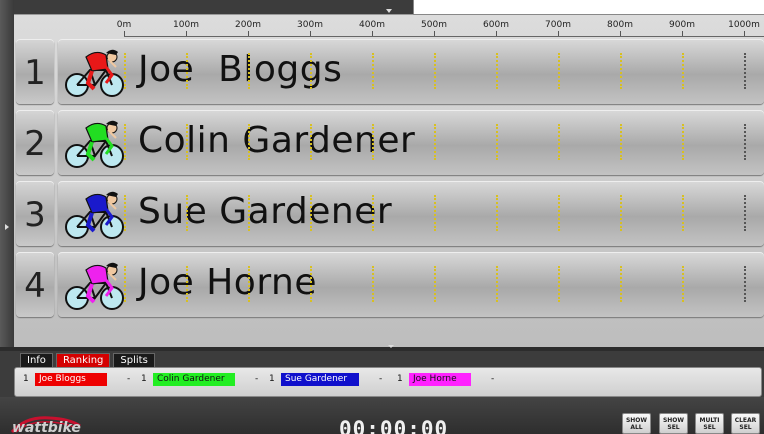  I want to click on rank-box: 2, so click(35, 142).